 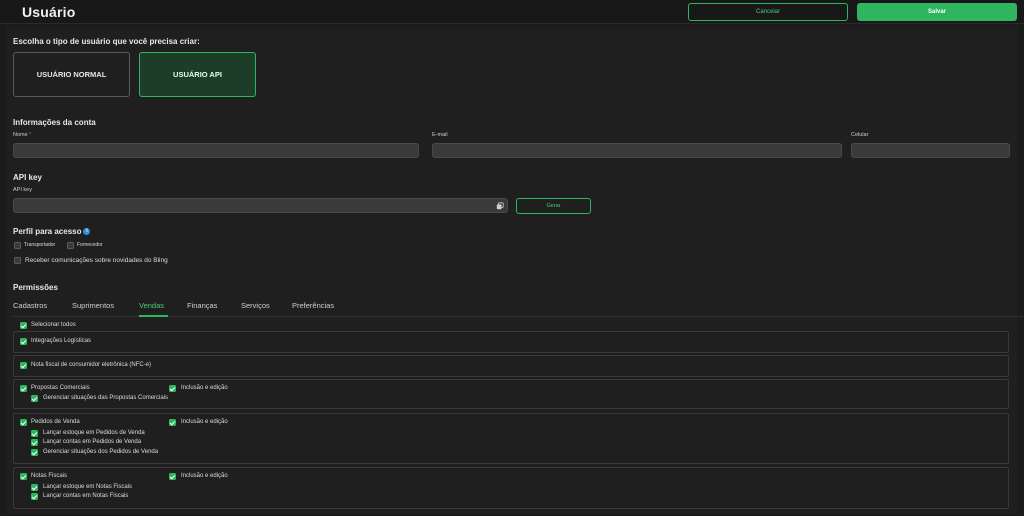 I want to click on profile-heading: Perfil para acesso i, so click(x=52, y=231).